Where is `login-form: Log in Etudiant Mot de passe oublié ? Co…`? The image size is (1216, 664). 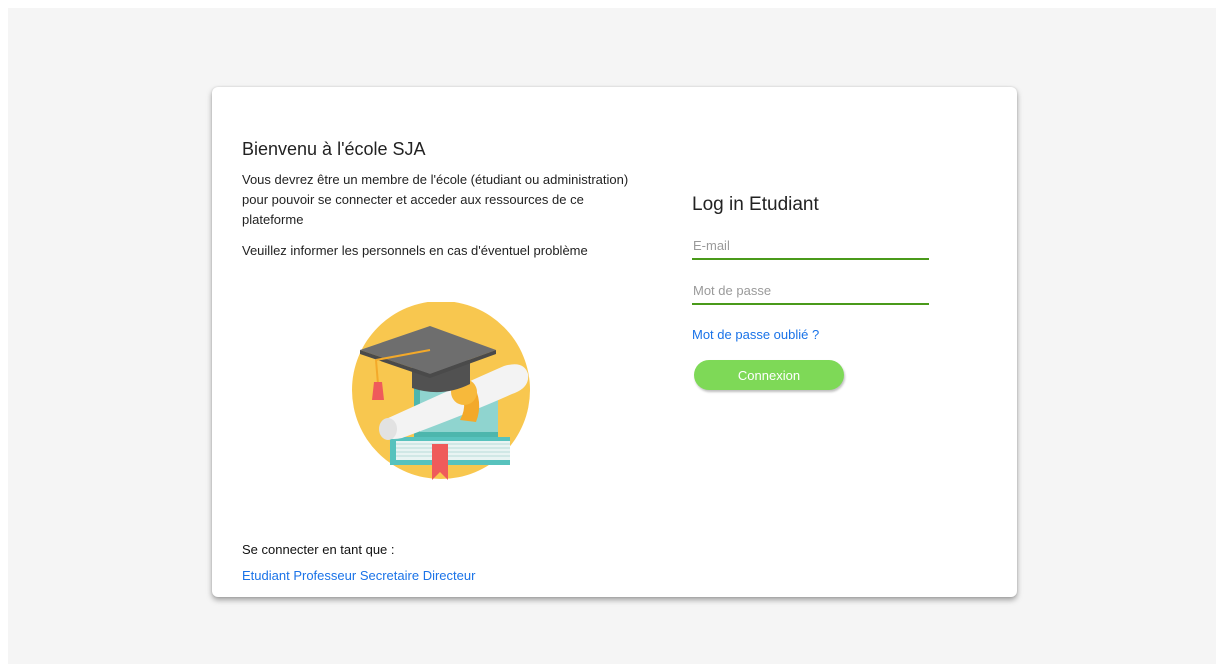 login-form: Log in Etudiant Mot de passe oublié ? Co… is located at coordinates (812, 292).